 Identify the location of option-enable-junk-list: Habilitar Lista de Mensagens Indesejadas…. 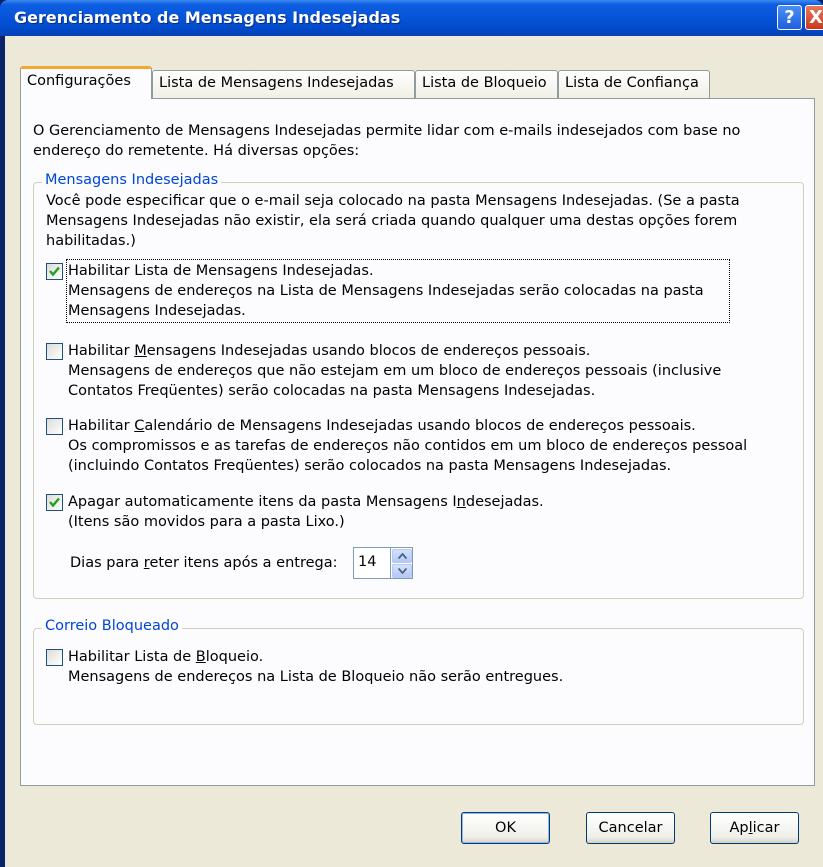
(391, 293).